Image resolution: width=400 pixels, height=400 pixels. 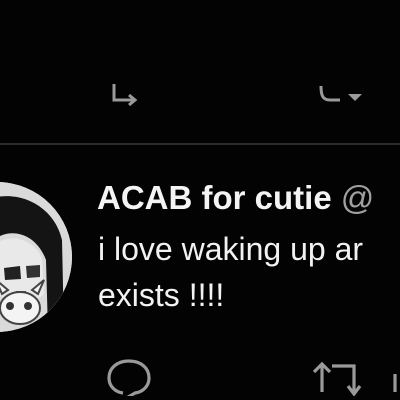 I want to click on tweet-actions, so click(x=200, y=376).